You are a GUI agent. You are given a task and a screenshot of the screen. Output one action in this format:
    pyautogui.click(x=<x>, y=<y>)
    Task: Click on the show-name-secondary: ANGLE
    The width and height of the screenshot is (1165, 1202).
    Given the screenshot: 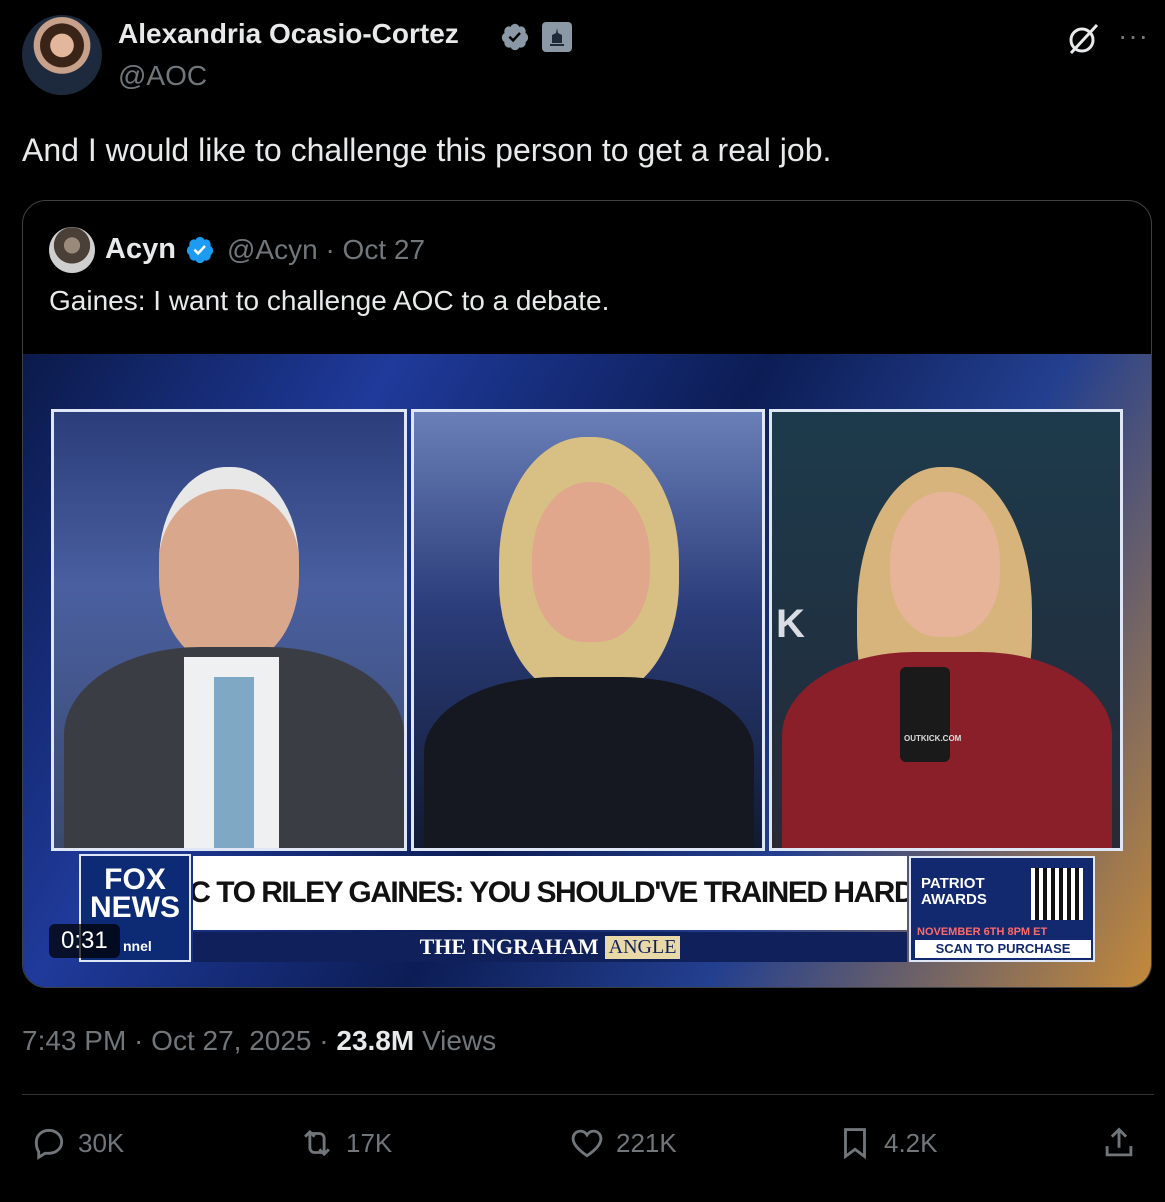 What is the action you would take?
    pyautogui.click(x=642, y=947)
    